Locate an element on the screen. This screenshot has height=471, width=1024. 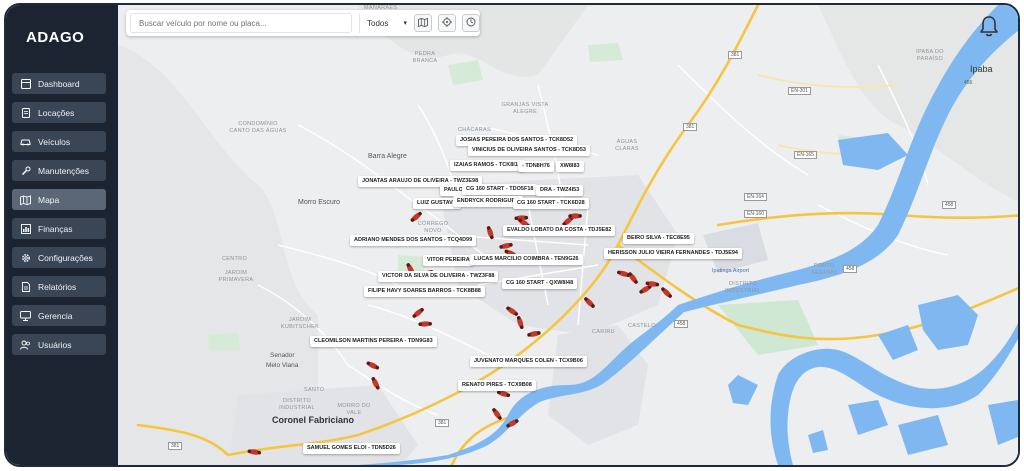
map-layers-button is located at coordinates (423, 23).